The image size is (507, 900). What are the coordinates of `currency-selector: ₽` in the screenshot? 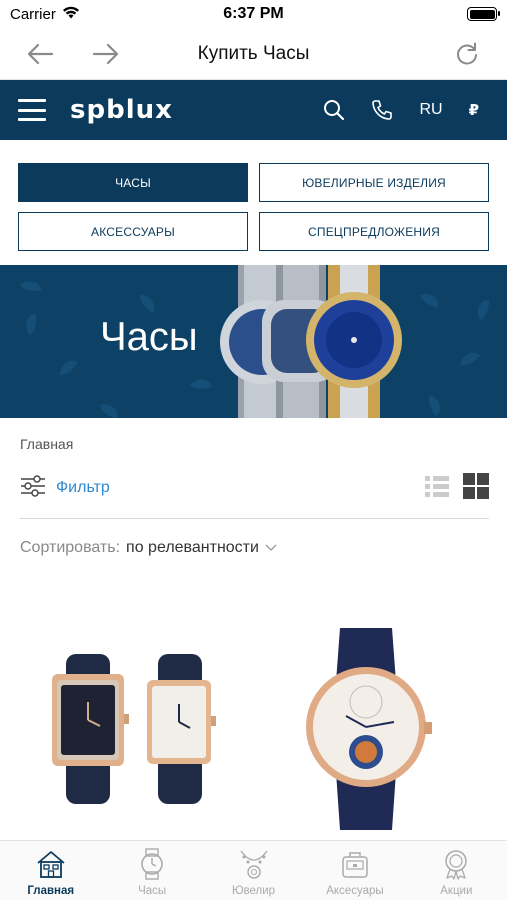 It's located at (474, 110).